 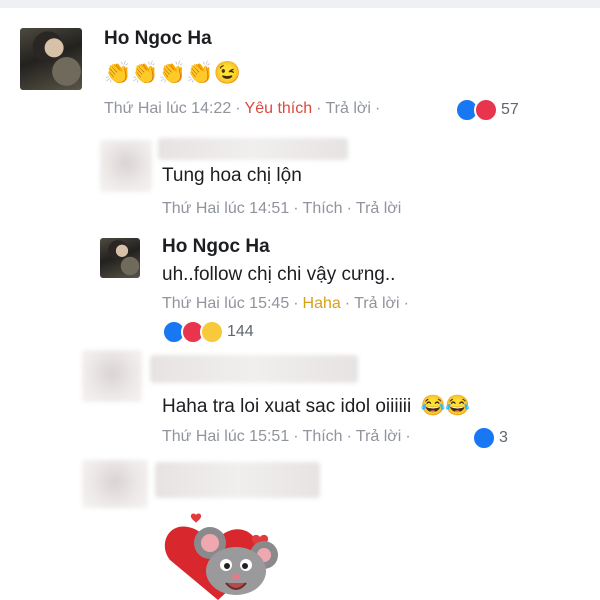 I want to click on comment-time: Thứ Hai lúc 14:22, so click(x=167, y=109).